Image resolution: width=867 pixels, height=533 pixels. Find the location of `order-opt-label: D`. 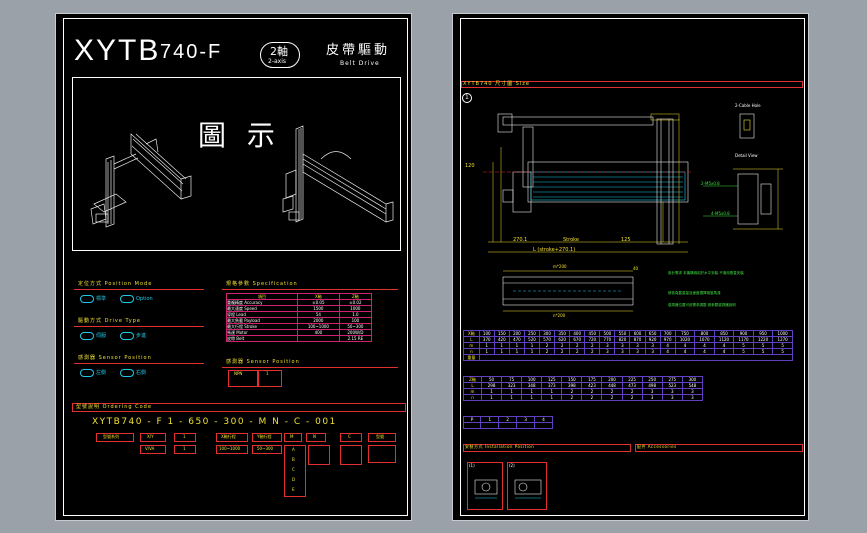

order-opt-label: D is located at coordinates (294, 479).